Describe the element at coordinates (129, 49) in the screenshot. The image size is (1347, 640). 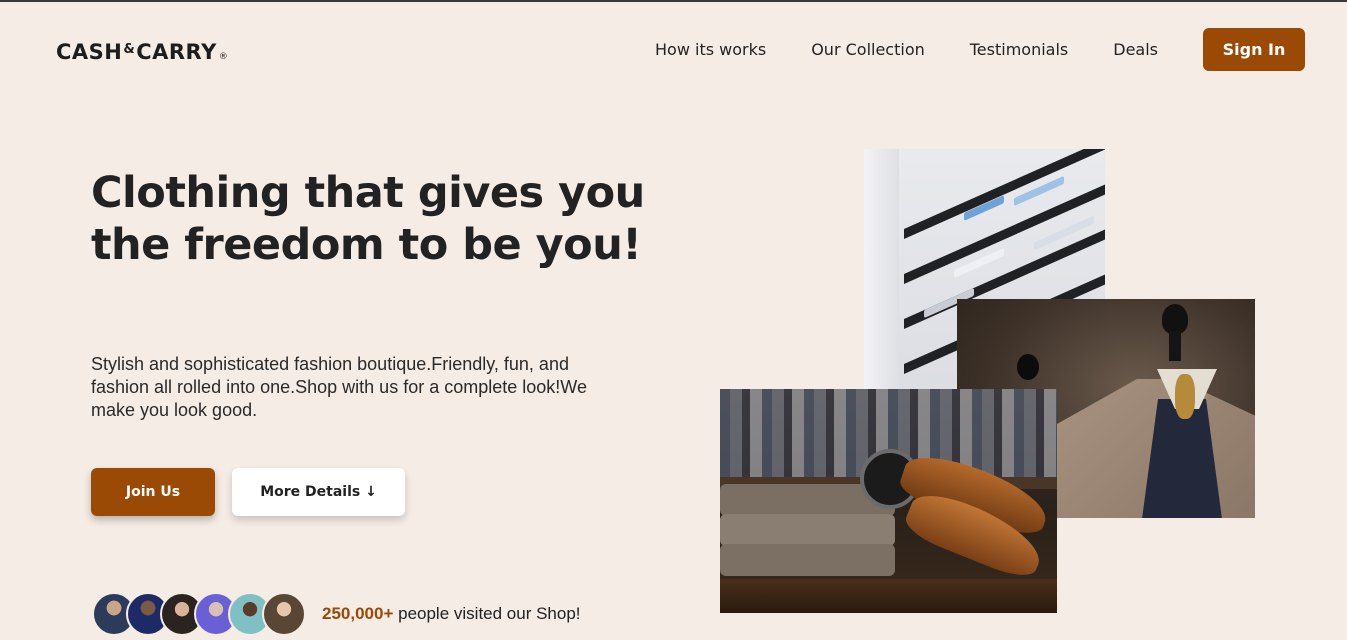
I see `brand-ampersand: &` at that location.